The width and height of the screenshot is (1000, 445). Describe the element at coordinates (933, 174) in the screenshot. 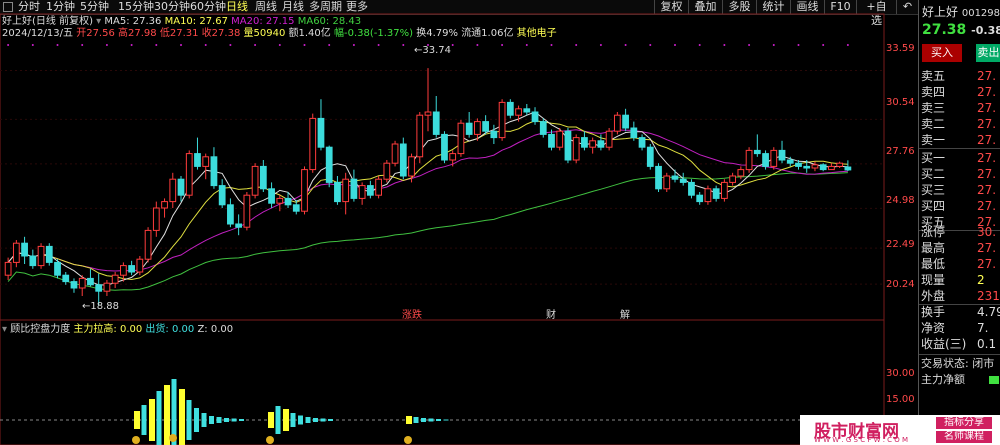

I see `bid-label: 买二` at that location.